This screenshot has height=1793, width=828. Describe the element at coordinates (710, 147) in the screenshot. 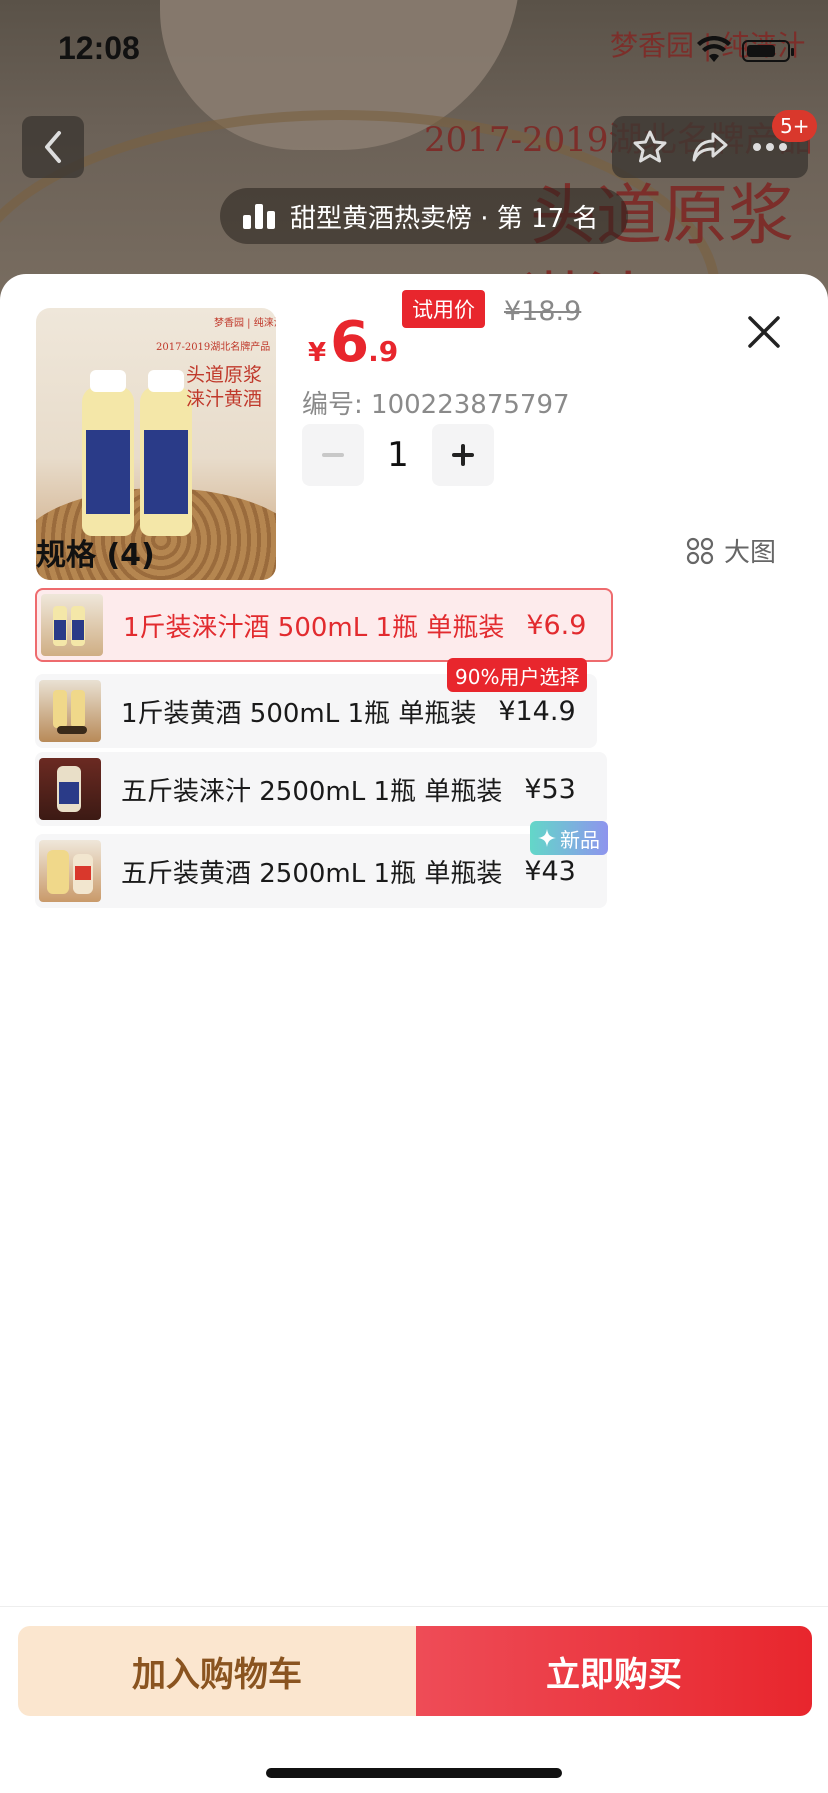

I see `share-icon` at that location.